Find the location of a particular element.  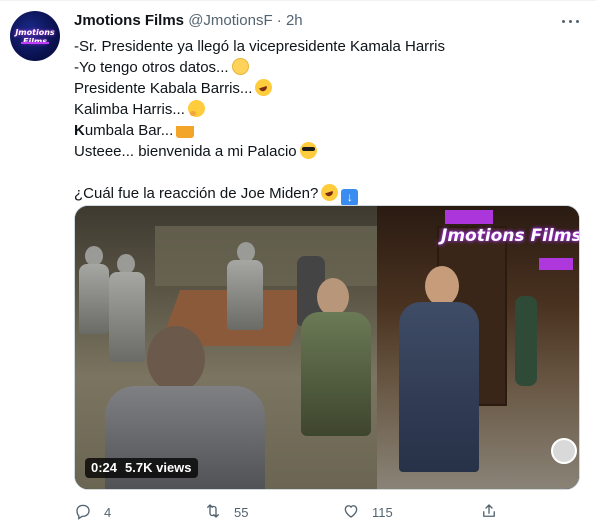

author-handle: @JmotionsF is located at coordinates (230, 20).